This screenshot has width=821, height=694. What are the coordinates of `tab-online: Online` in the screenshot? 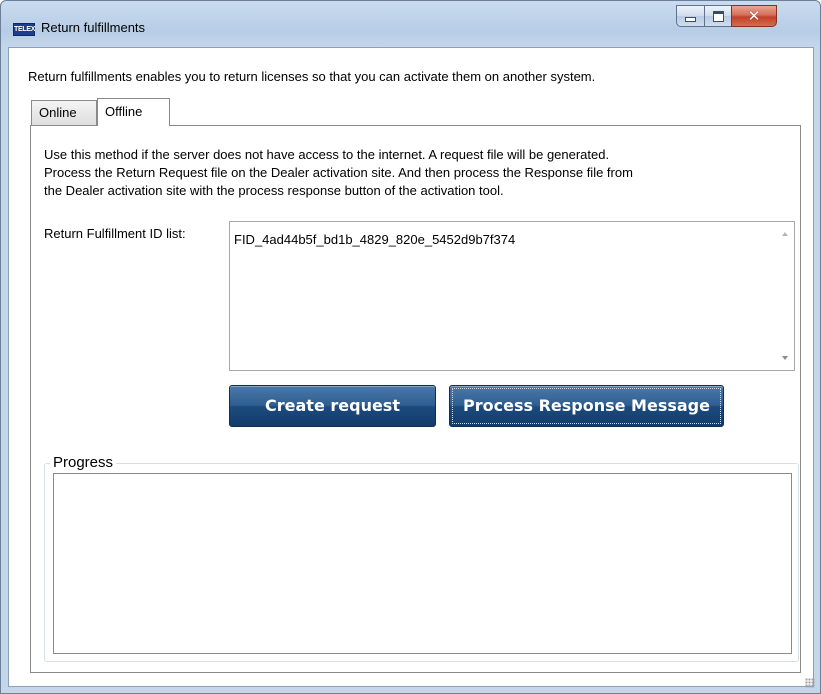 It's located at (64, 112).